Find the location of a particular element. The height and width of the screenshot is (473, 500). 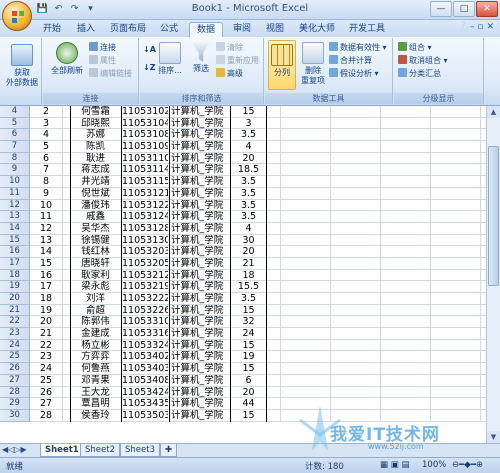

zoom-slider: ⊖━◆━⊕ is located at coordinates (467, 465).